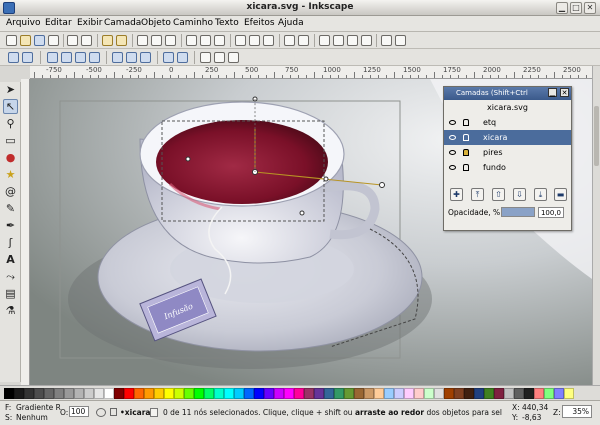 Image resolution: width=600 pixels, height=425 pixels. Describe the element at coordinates (352, 40) in the screenshot. I see `xml-editor-icon` at that location.